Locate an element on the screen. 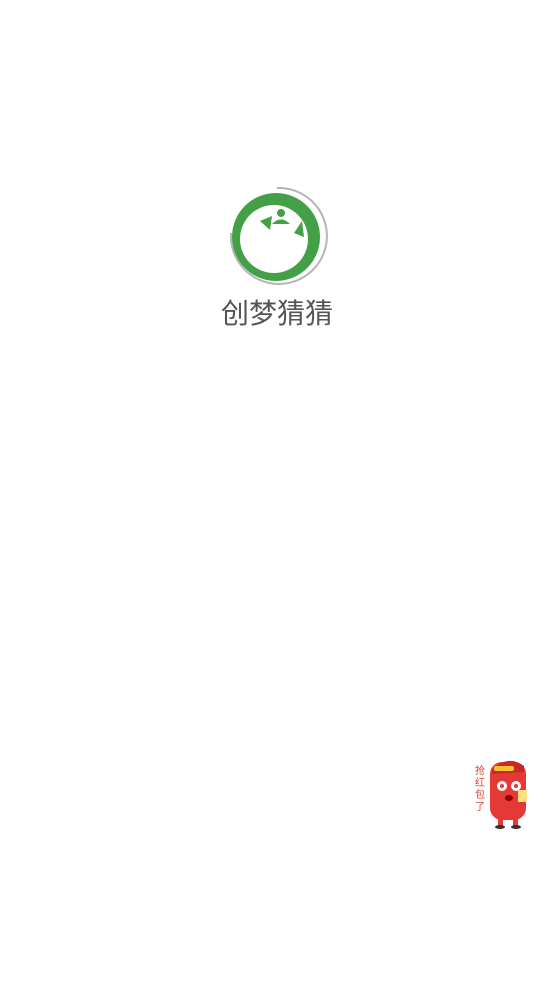  app-logo-icon is located at coordinates (278, 235).